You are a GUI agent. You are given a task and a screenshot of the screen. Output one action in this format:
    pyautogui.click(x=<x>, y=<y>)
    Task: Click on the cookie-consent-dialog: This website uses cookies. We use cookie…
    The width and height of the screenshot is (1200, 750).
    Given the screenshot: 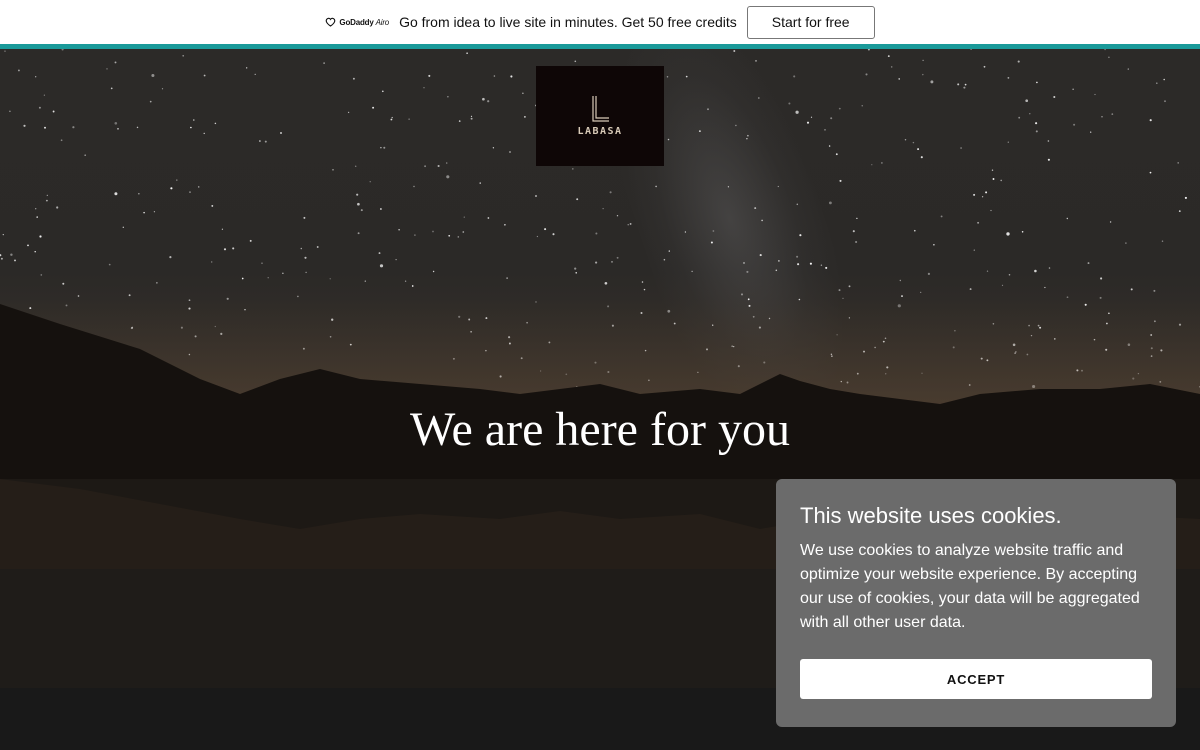 What is the action you would take?
    pyautogui.click(x=976, y=603)
    